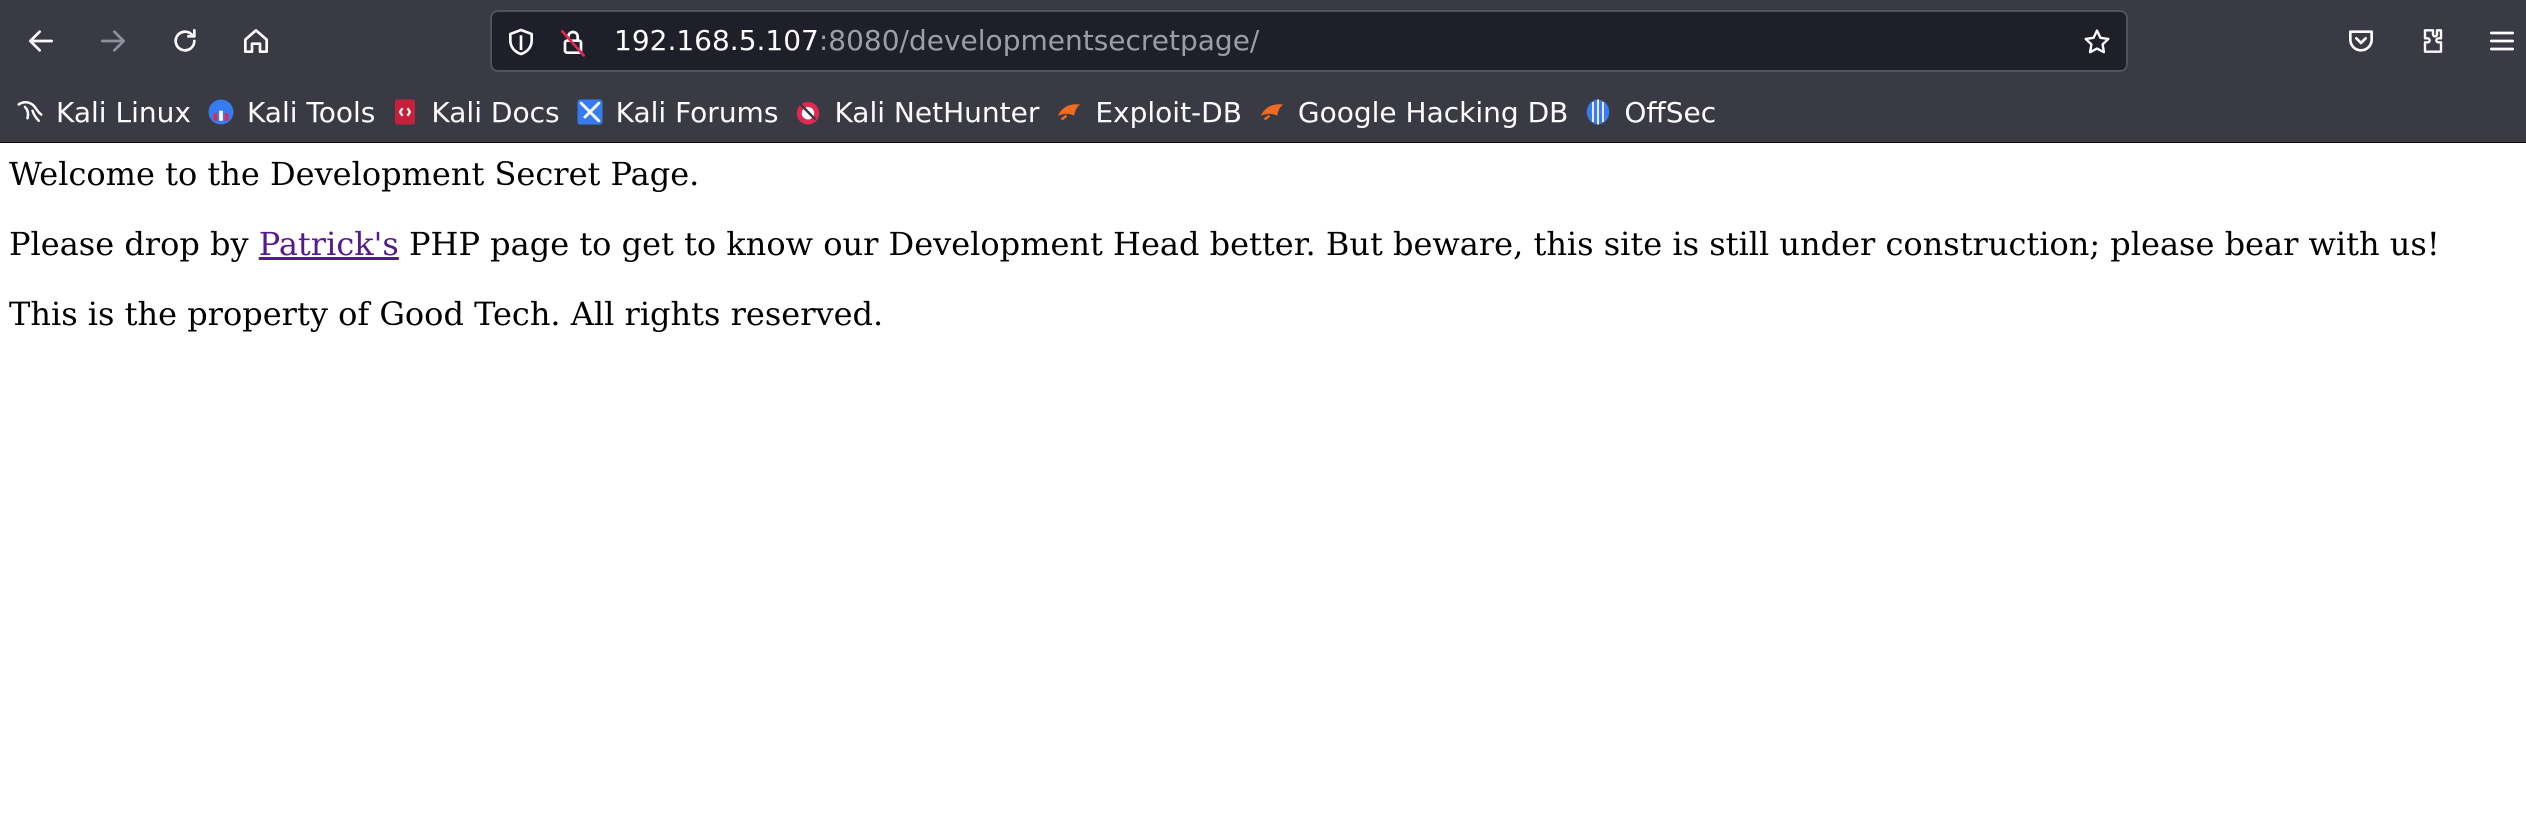  I want to click on home-button, so click(256, 41).